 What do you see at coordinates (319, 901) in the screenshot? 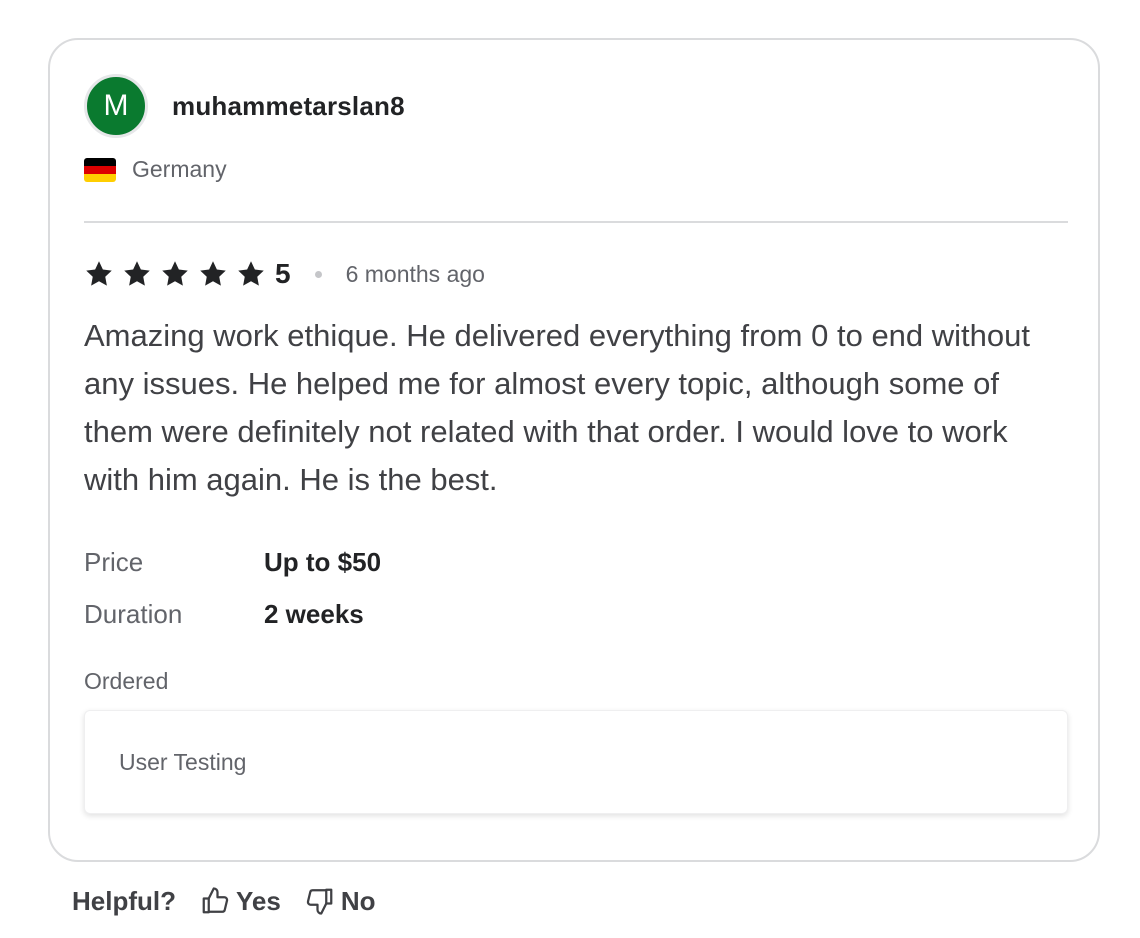
I see `thumbs-down-icon` at bounding box center [319, 901].